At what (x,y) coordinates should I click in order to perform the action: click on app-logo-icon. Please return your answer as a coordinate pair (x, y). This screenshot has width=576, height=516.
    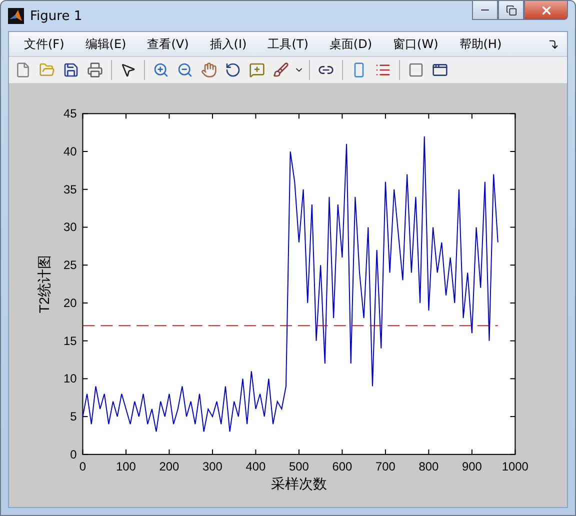
    Looking at the image, I should click on (16, 16).